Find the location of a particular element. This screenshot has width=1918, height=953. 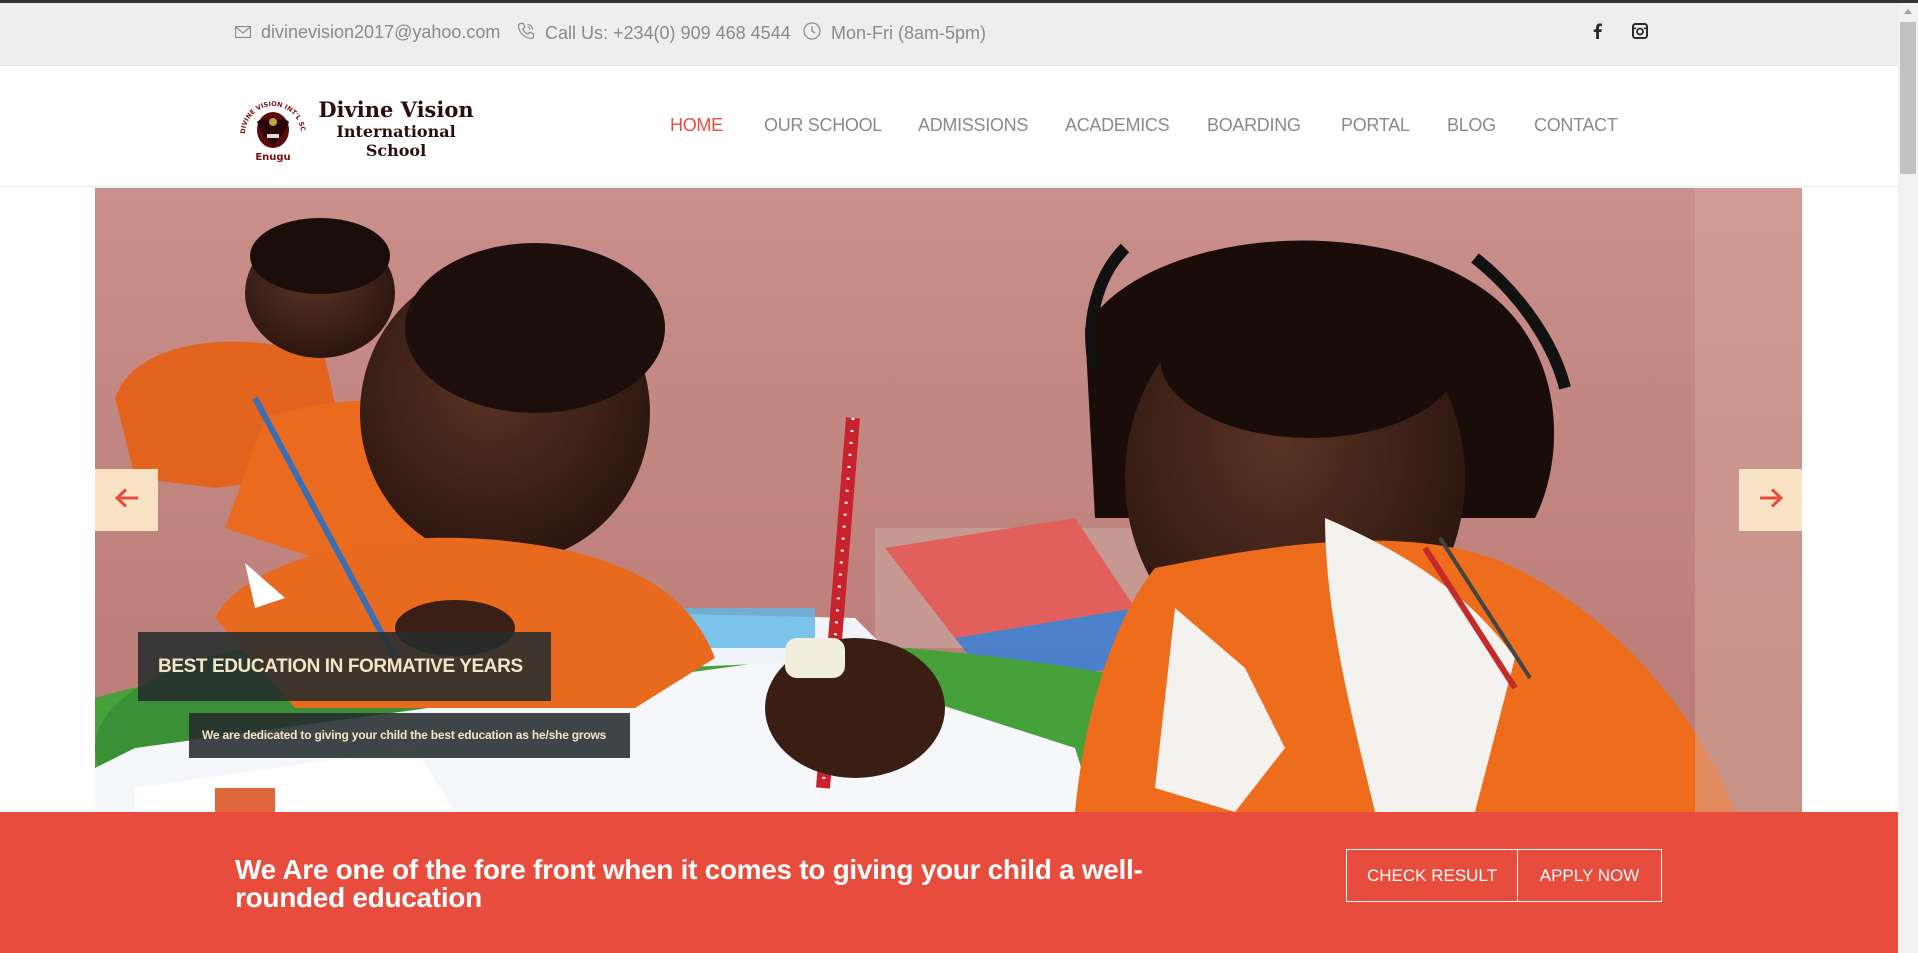

school-name-line2: International is located at coordinates (396, 131).